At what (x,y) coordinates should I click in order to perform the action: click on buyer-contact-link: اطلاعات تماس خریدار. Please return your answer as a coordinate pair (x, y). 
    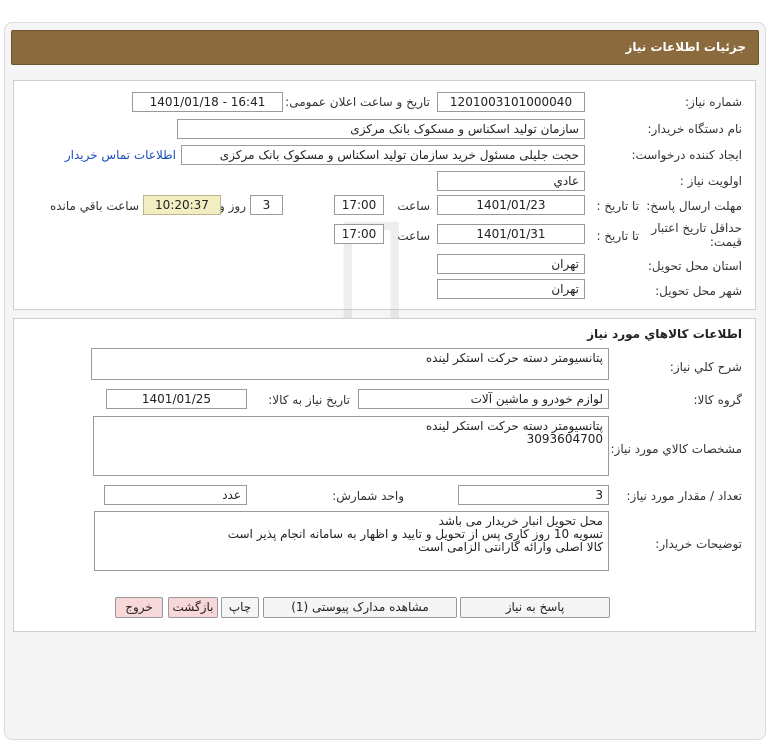
    Looking at the image, I should click on (120, 155).